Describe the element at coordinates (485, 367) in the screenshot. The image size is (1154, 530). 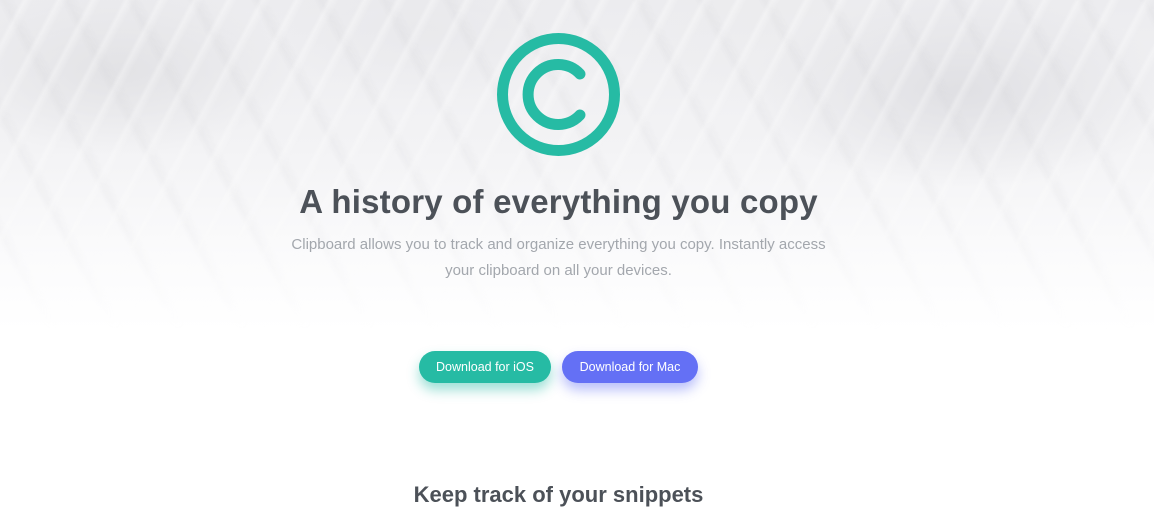
I see `download-ios-button: Download for iOS` at that location.